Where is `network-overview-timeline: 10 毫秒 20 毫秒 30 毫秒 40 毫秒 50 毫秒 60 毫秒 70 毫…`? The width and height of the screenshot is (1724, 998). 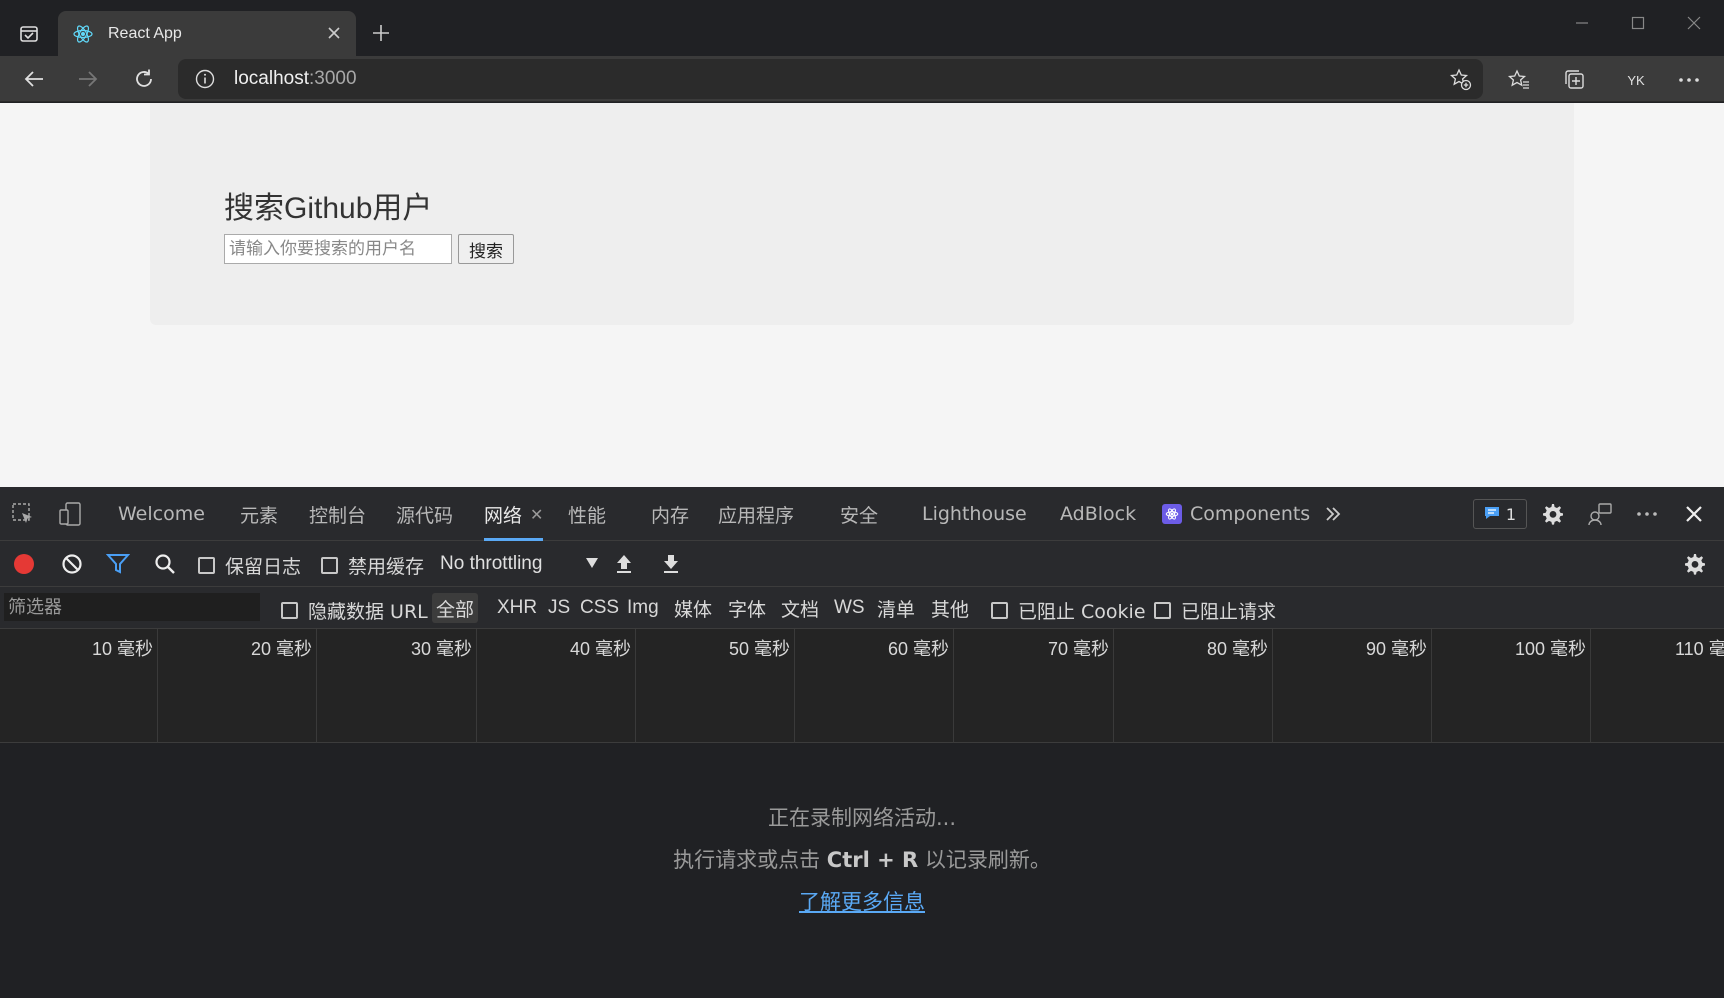
network-overview-timeline: 10 毫秒 20 毫秒 30 毫秒 40 毫秒 50 毫秒 60 毫秒 70 毫… is located at coordinates (862, 686).